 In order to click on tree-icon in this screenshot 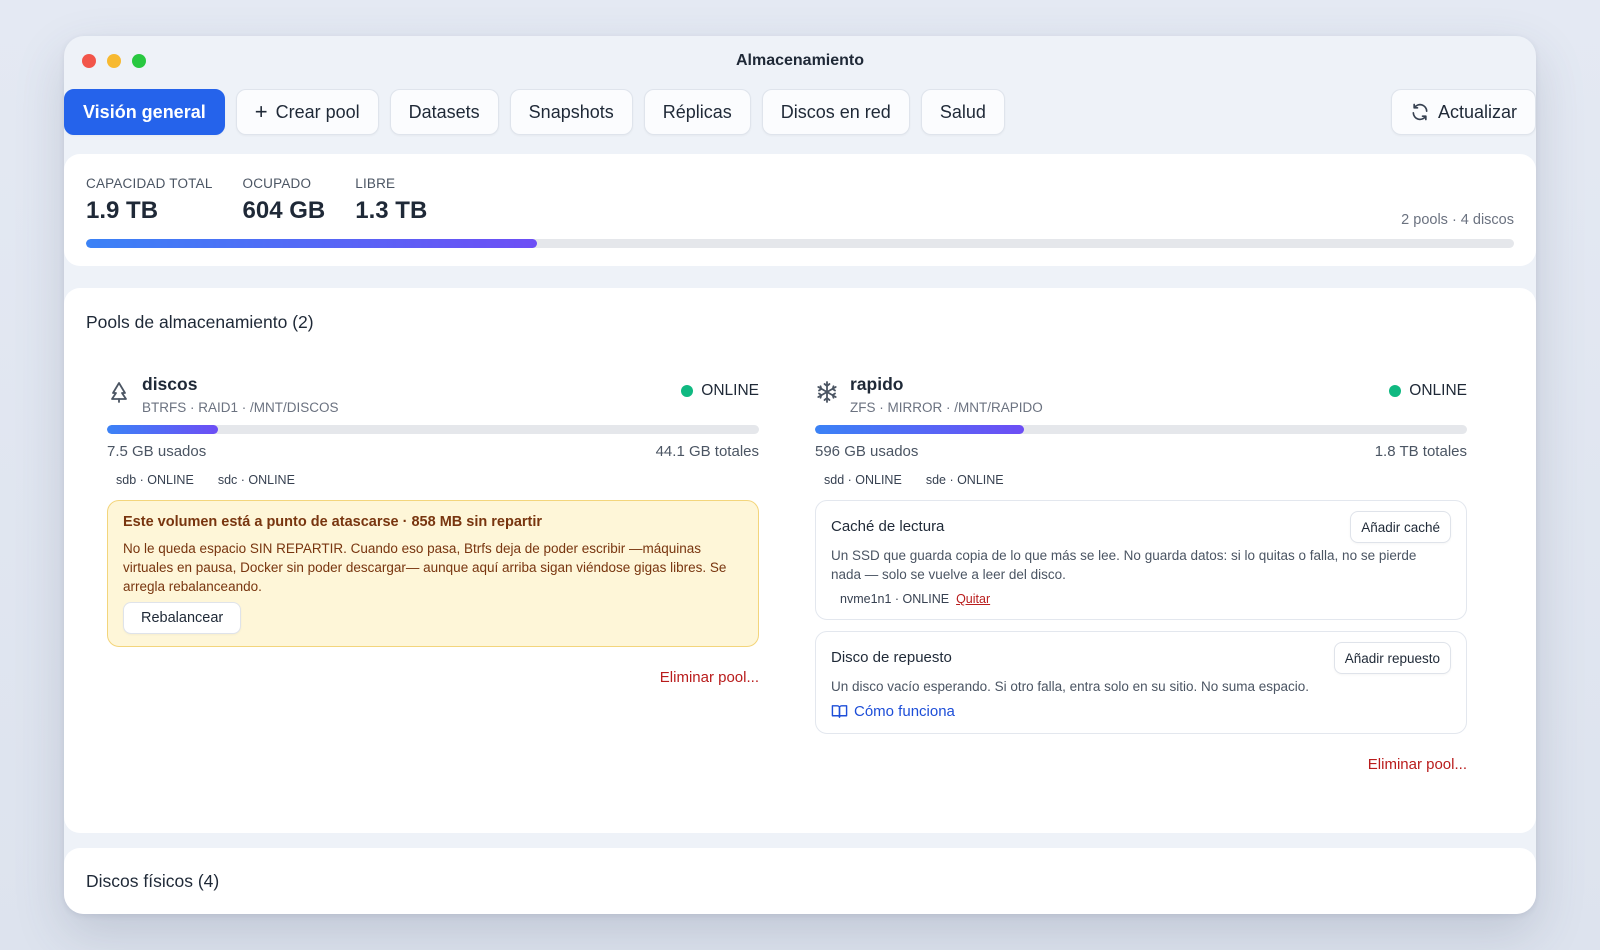, I will do `click(119, 392)`.